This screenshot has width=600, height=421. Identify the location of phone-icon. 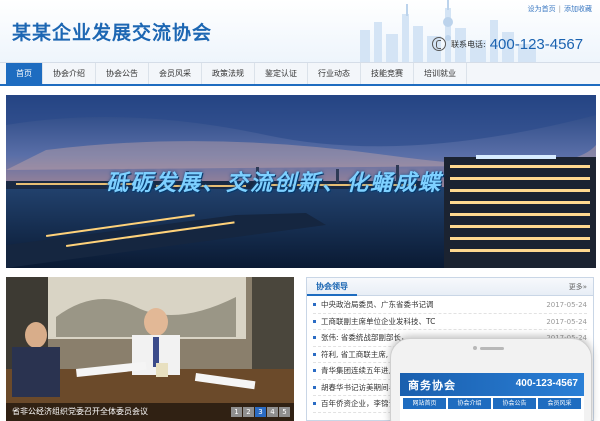
(439, 44).